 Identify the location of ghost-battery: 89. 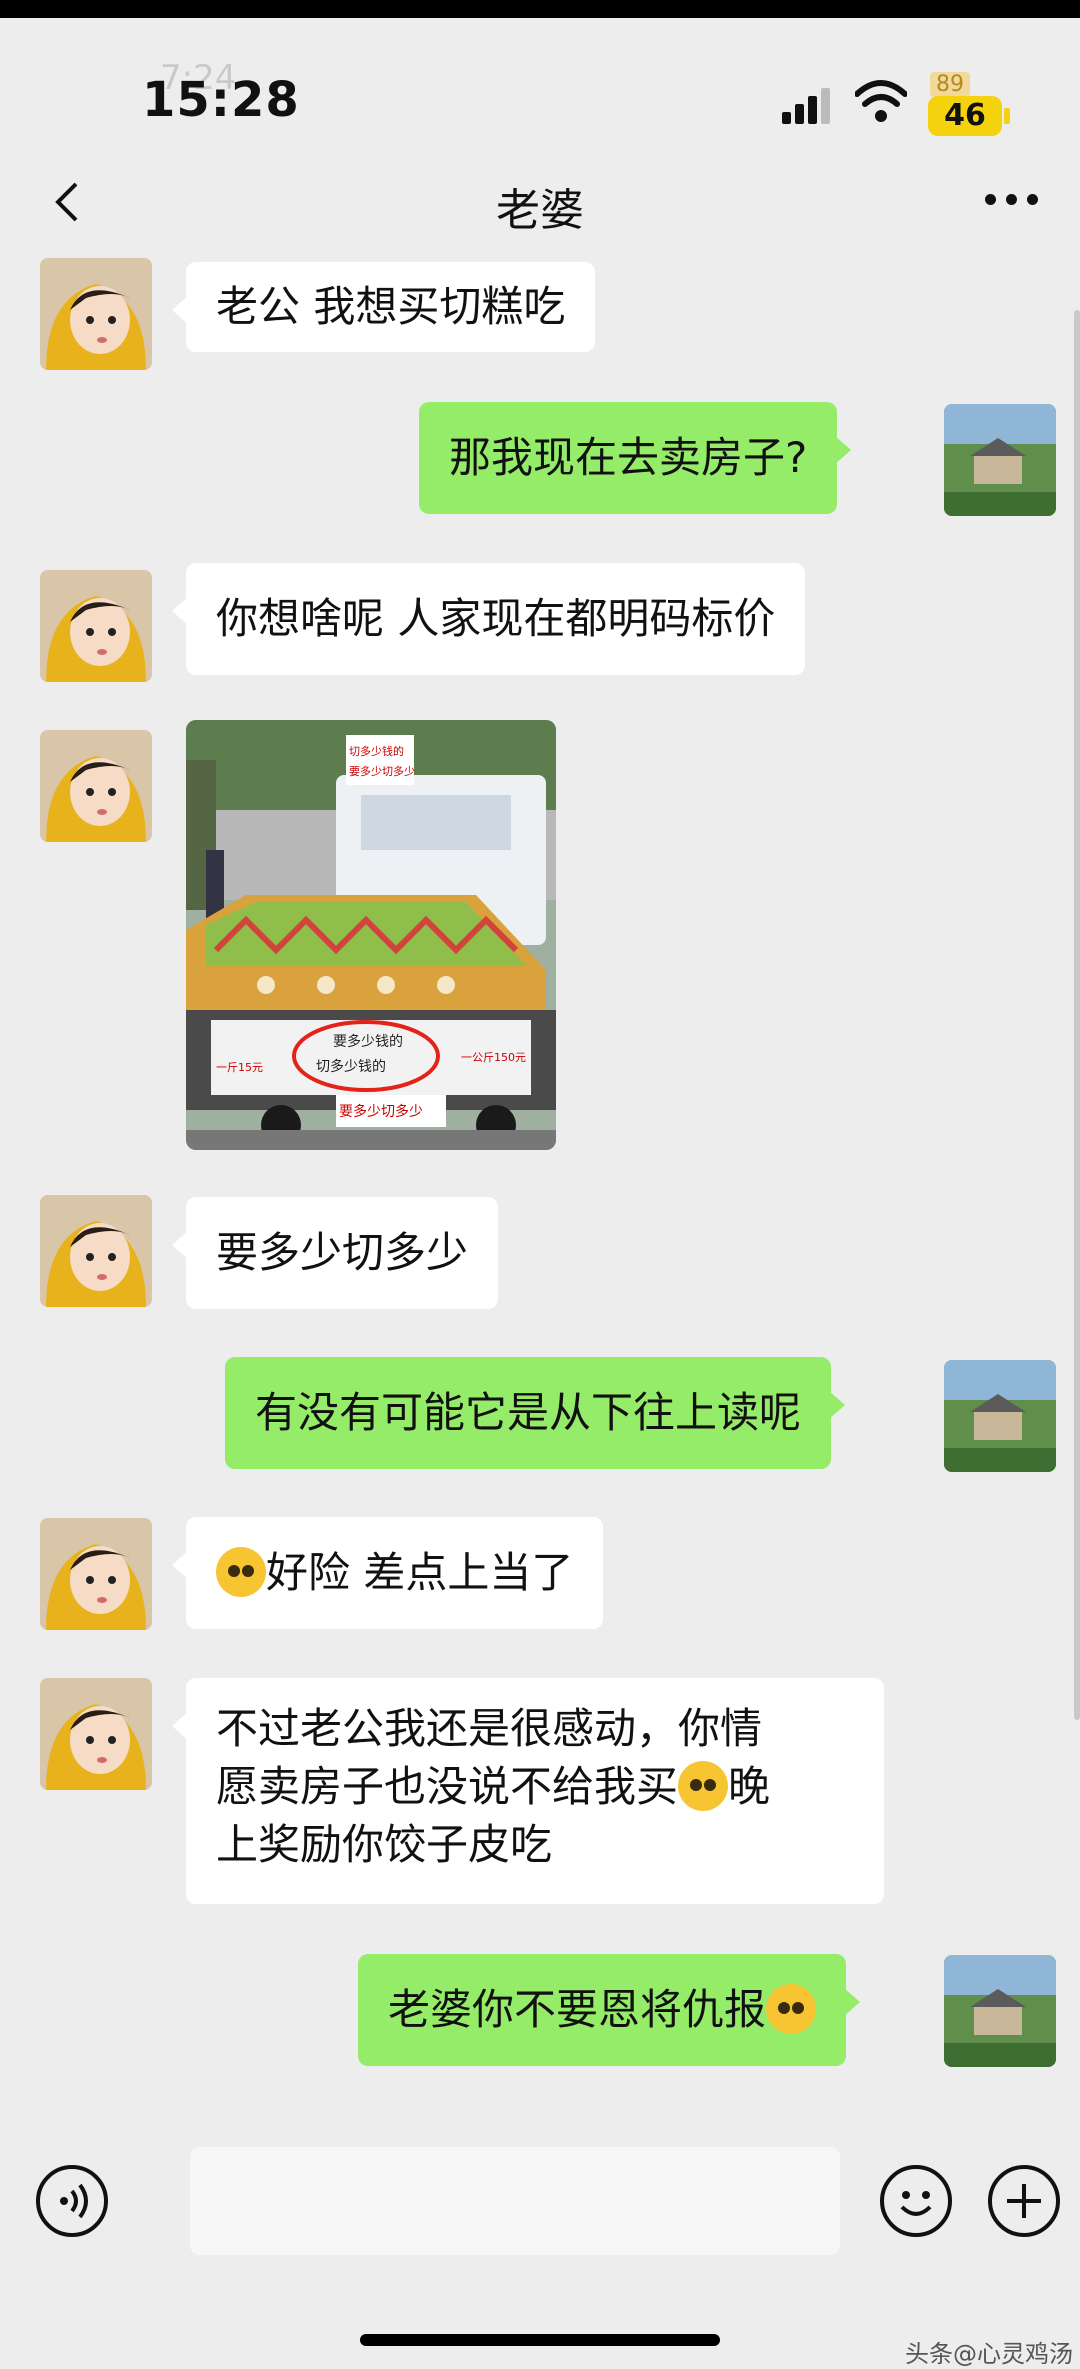
(950, 84).